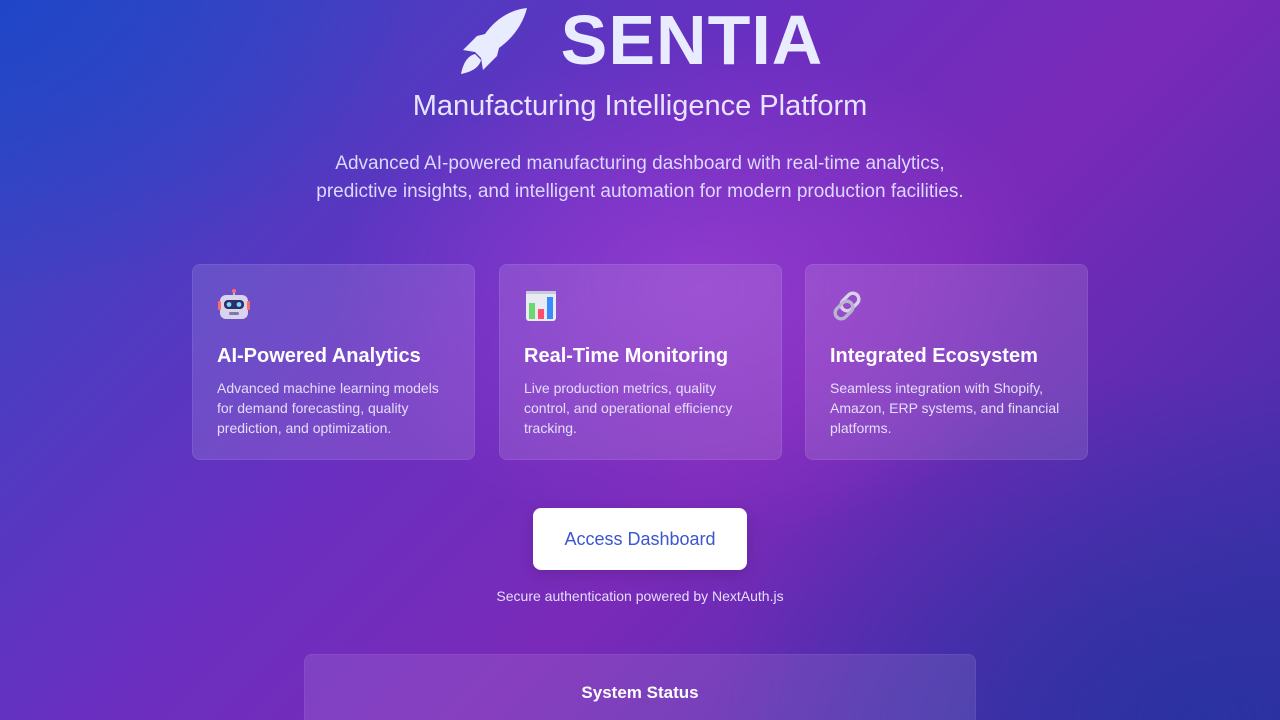  What do you see at coordinates (640, 106) in the screenshot?
I see `page-subtitle: Manufacturing Intelligence Platform` at bounding box center [640, 106].